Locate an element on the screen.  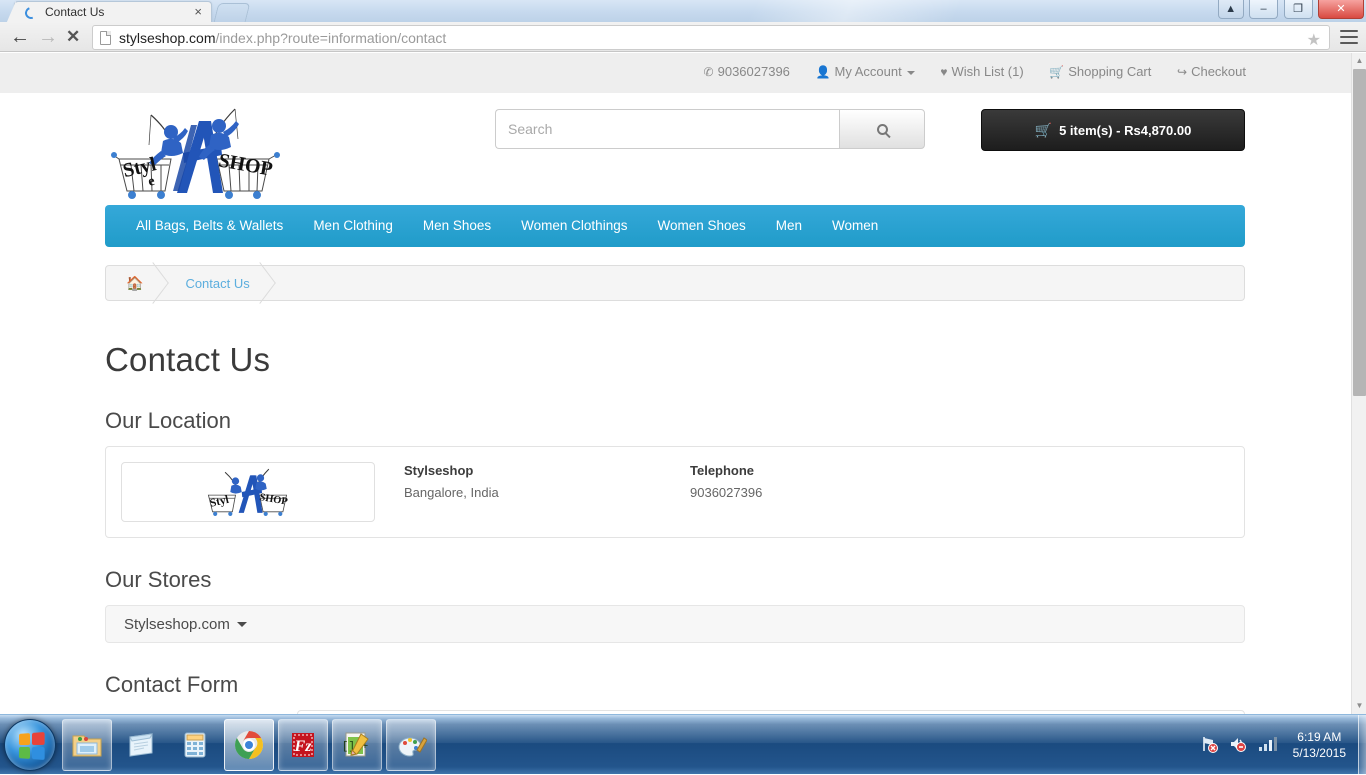
back-icon: ← is located at coordinates (20, 37).